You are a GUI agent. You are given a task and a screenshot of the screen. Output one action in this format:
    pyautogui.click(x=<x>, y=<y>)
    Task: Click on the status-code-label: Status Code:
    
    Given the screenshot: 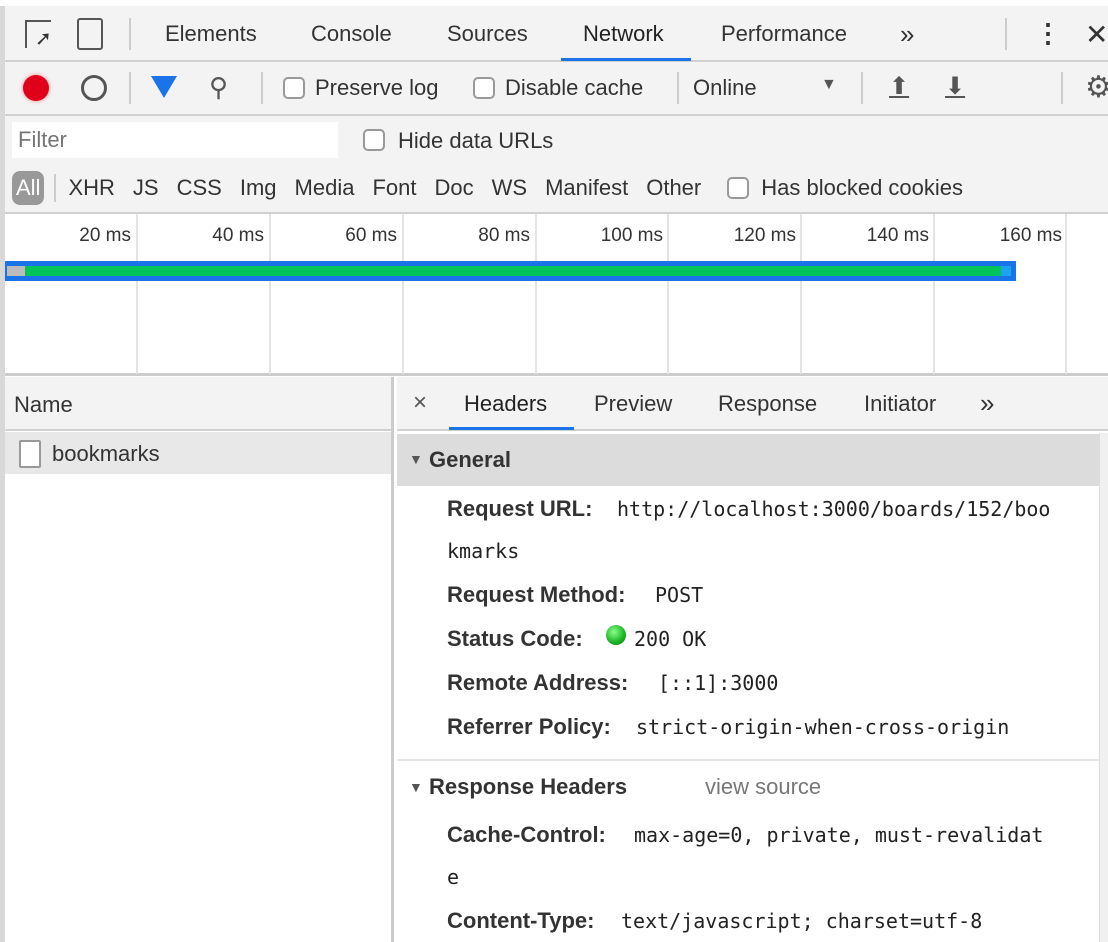 What is the action you would take?
    pyautogui.click(x=515, y=638)
    